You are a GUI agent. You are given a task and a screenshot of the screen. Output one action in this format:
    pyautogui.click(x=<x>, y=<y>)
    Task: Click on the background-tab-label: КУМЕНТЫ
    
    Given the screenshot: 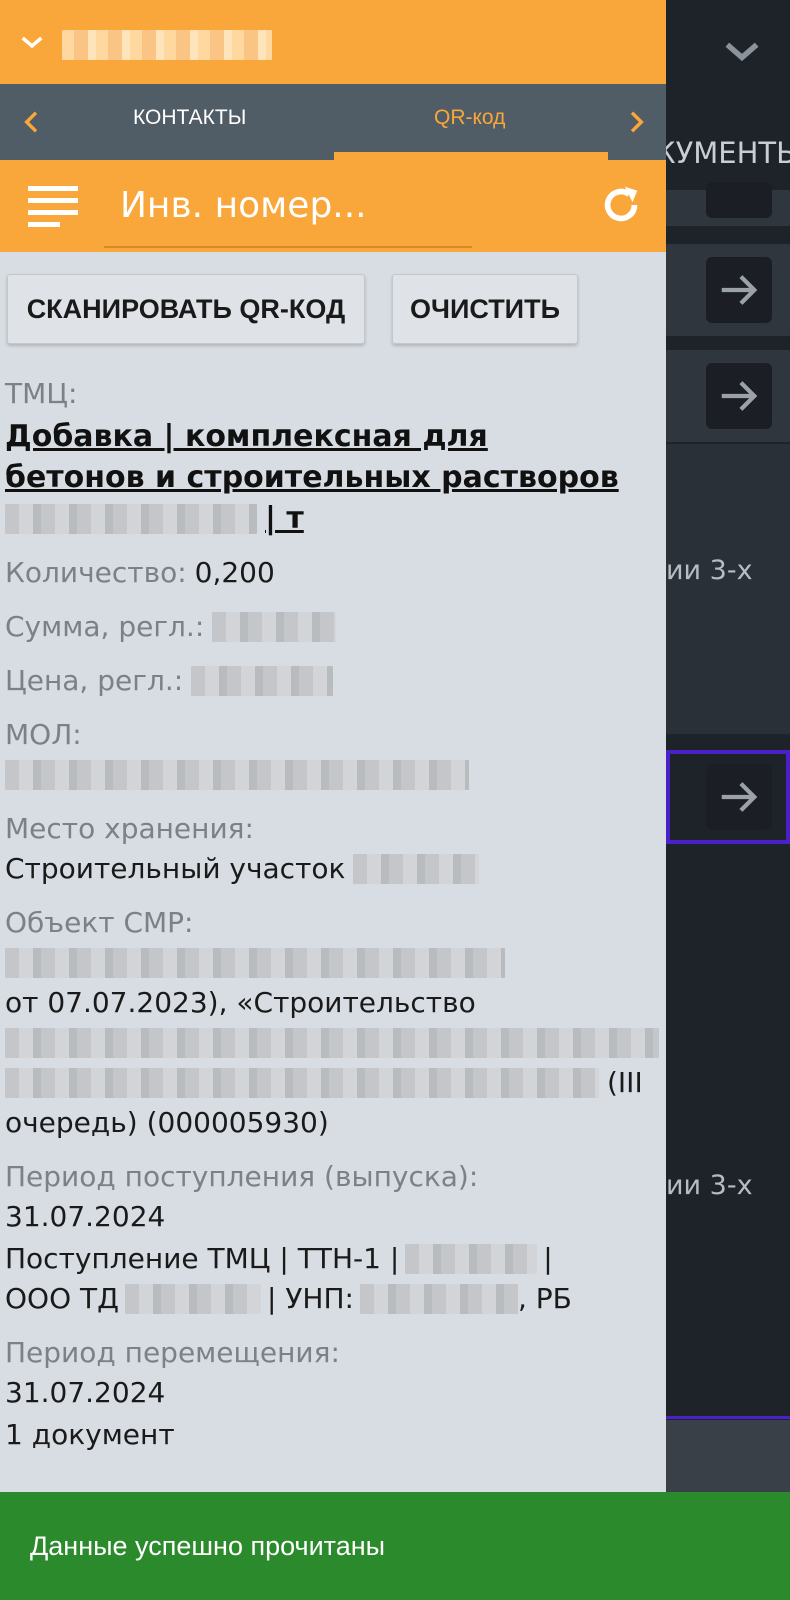 What is the action you would take?
    pyautogui.click(x=722, y=153)
    